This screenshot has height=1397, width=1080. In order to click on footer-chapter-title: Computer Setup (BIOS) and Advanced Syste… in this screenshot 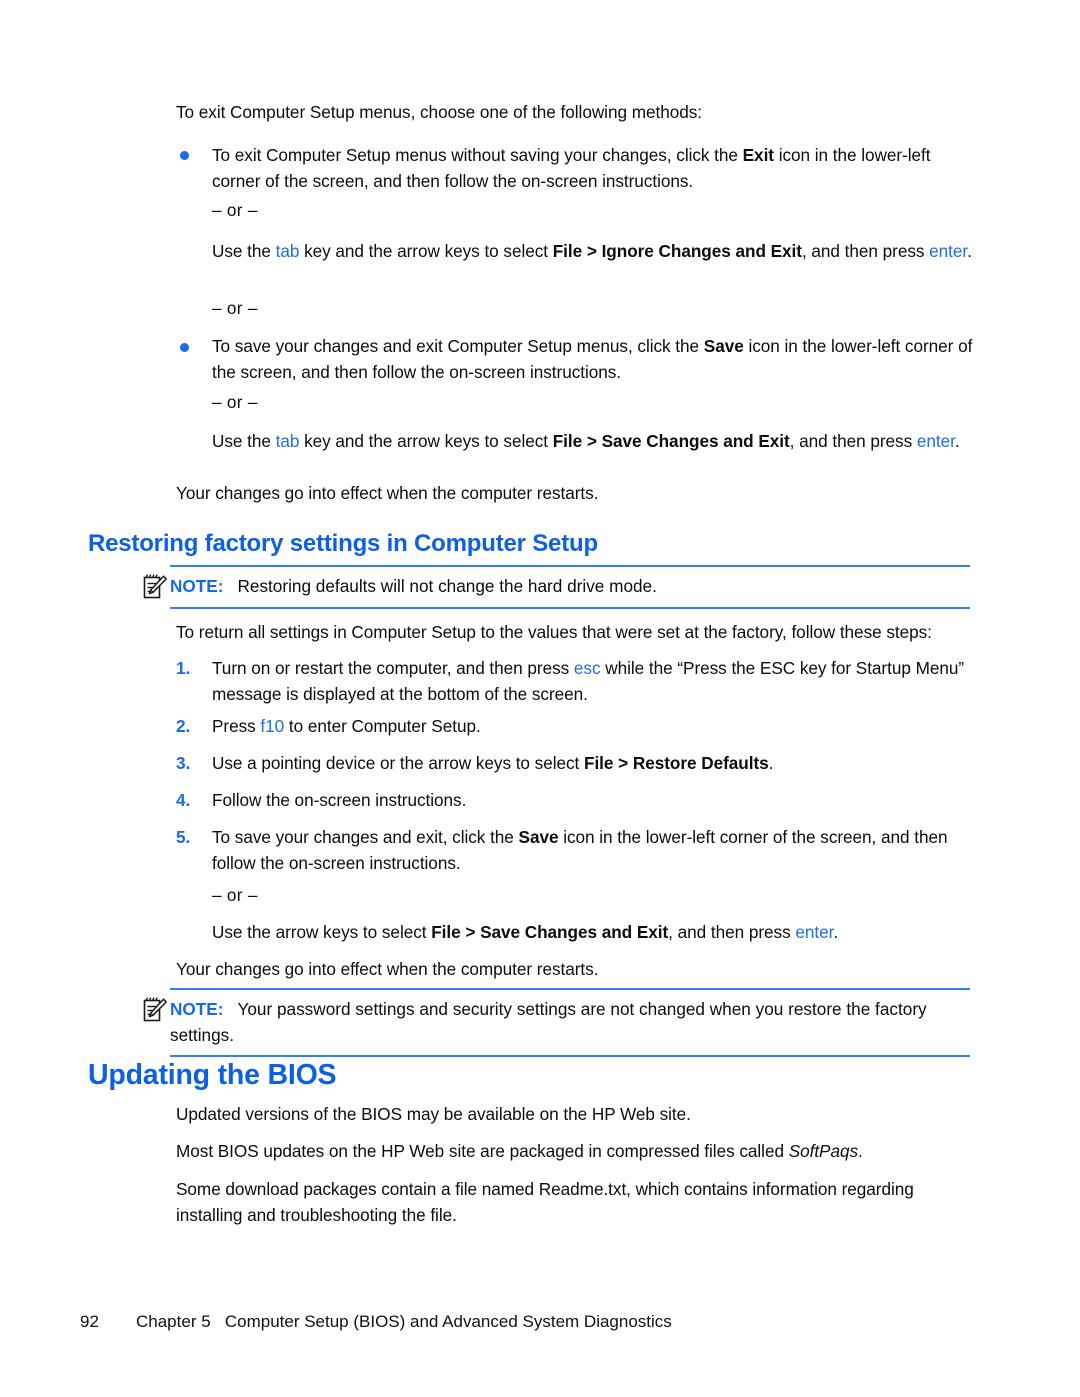, I will do `click(448, 1321)`.